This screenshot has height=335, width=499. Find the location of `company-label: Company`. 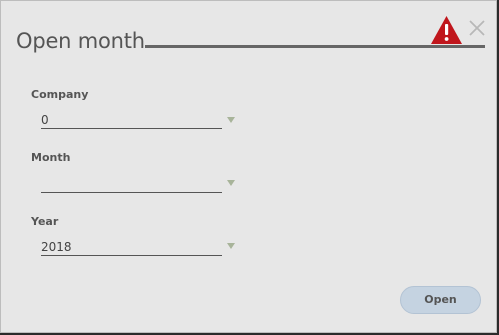

company-label: Company is located at coordinates (60, 94).